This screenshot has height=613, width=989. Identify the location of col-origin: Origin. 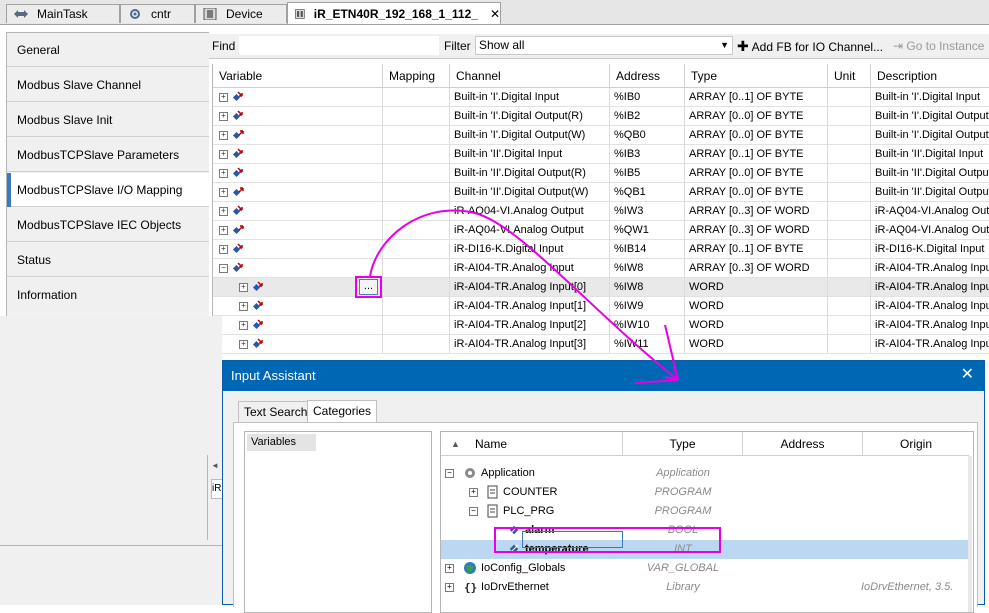
(916, 444).